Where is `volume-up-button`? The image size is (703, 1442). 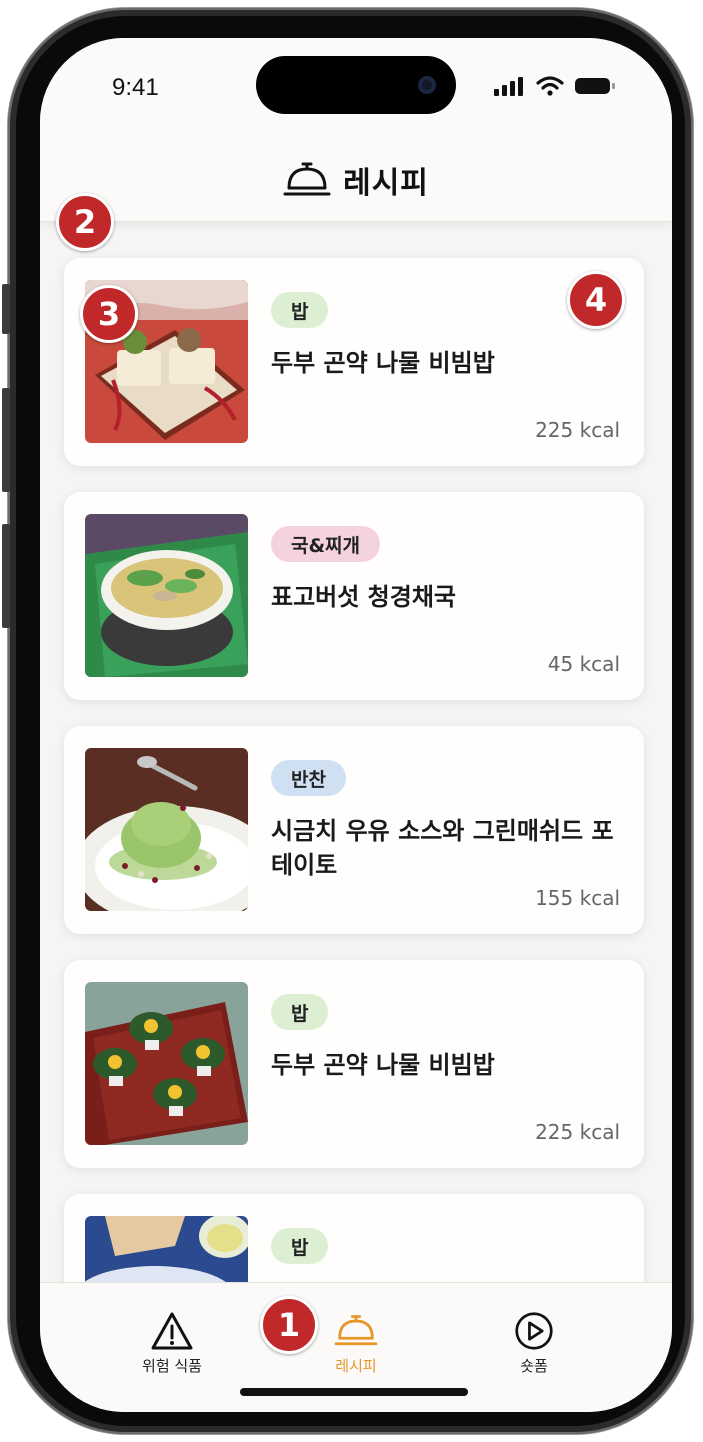
volume-up-button is located at coordinates (6, 440).